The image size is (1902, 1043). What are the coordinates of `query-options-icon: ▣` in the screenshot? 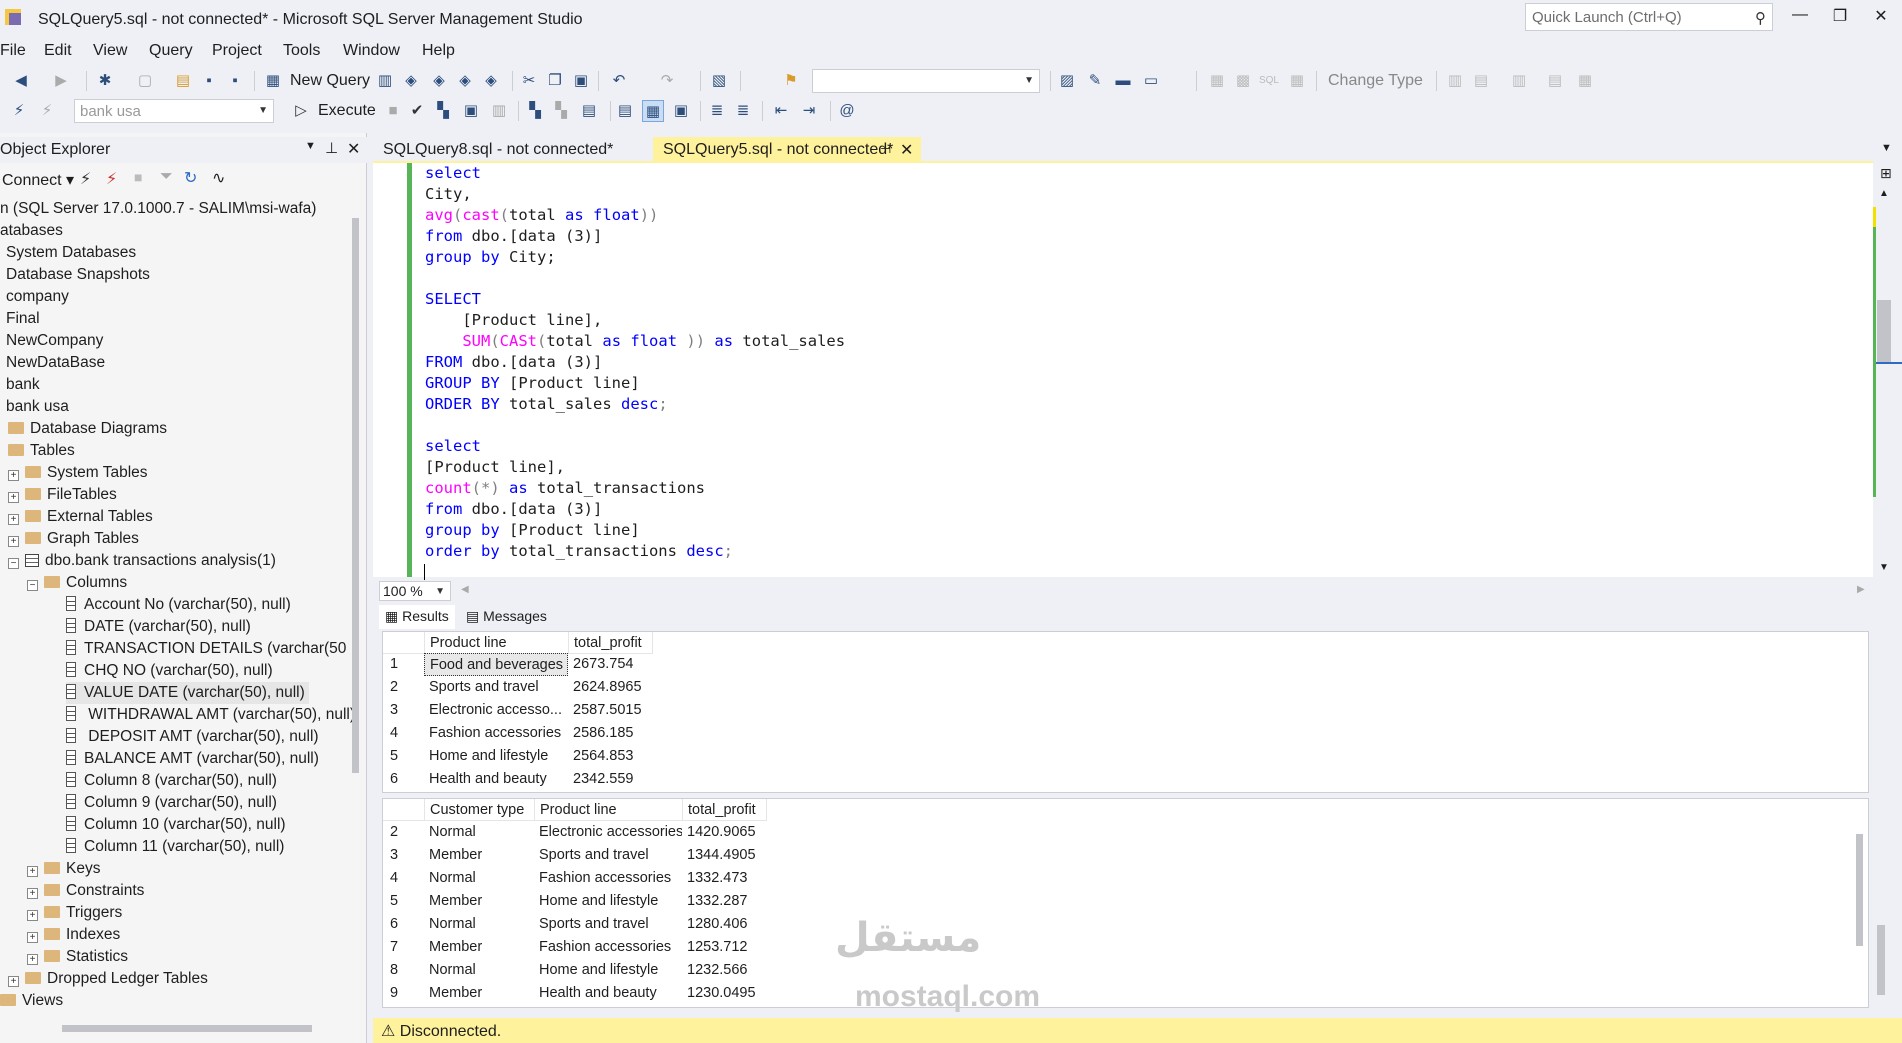 It's located at (471, 111).